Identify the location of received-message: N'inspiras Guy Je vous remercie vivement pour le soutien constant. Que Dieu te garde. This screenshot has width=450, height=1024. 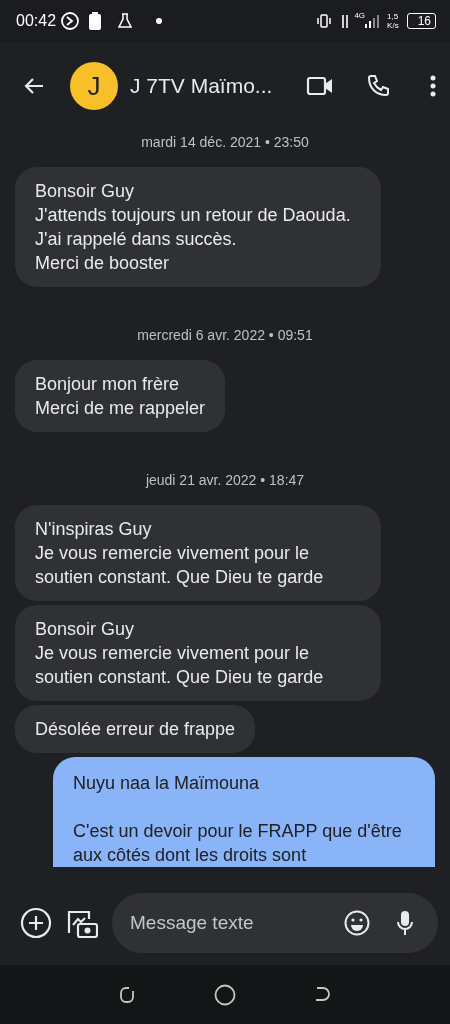
(198, 553).